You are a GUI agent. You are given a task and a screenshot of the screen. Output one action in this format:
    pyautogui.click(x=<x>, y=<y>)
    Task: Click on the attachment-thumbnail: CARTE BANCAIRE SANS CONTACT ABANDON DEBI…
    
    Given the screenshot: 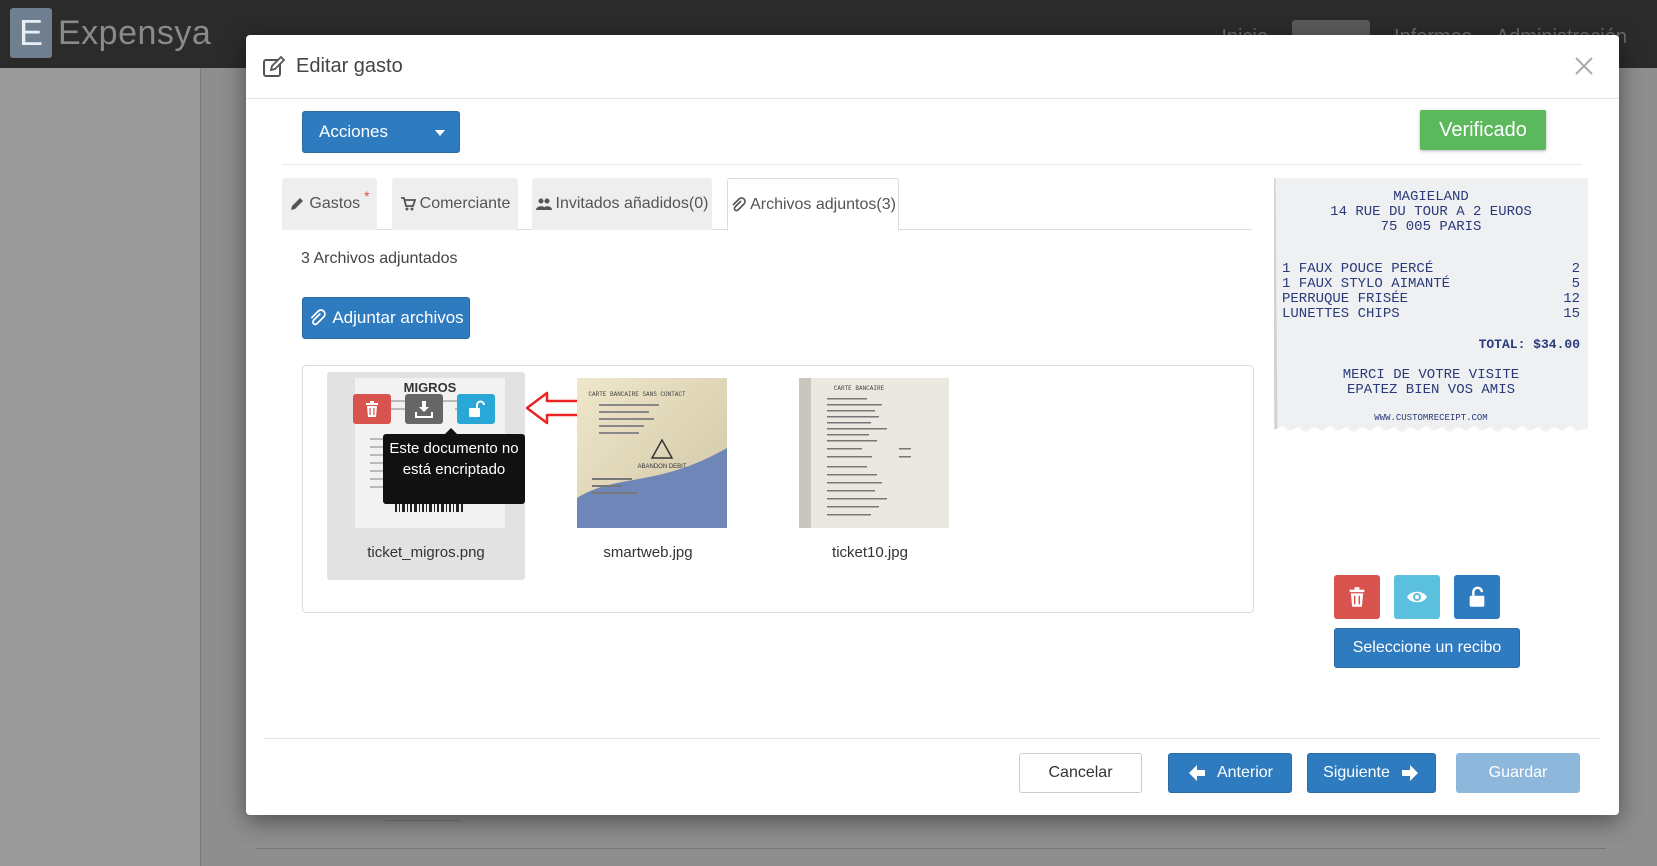 What is the action you would take?
    pyautogui.click(x=652, y=453)
    